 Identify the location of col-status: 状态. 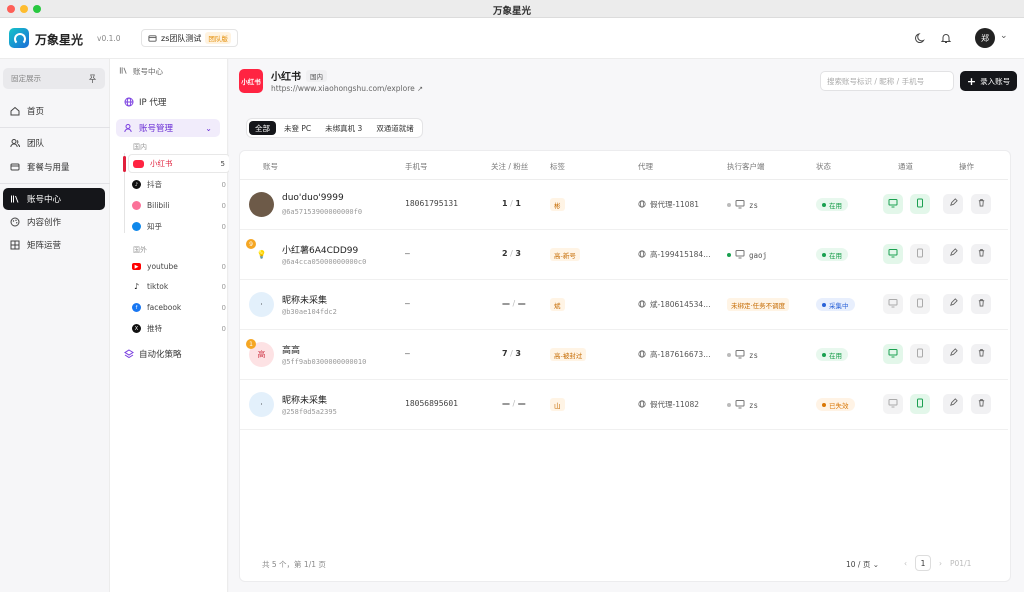
(823, 166).